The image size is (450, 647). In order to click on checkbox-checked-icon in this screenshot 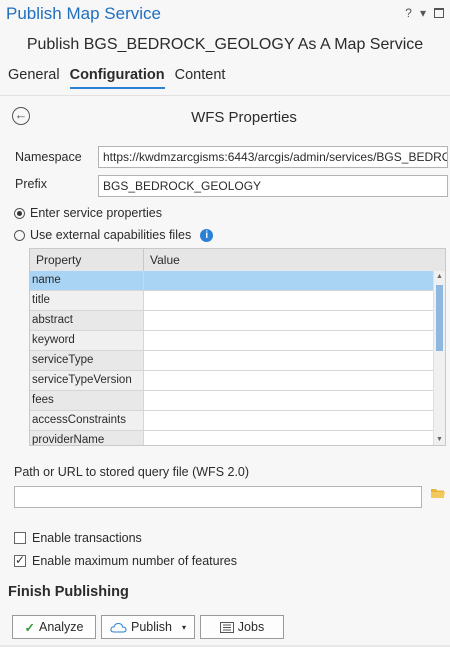, I will do `click(20, 560)`.